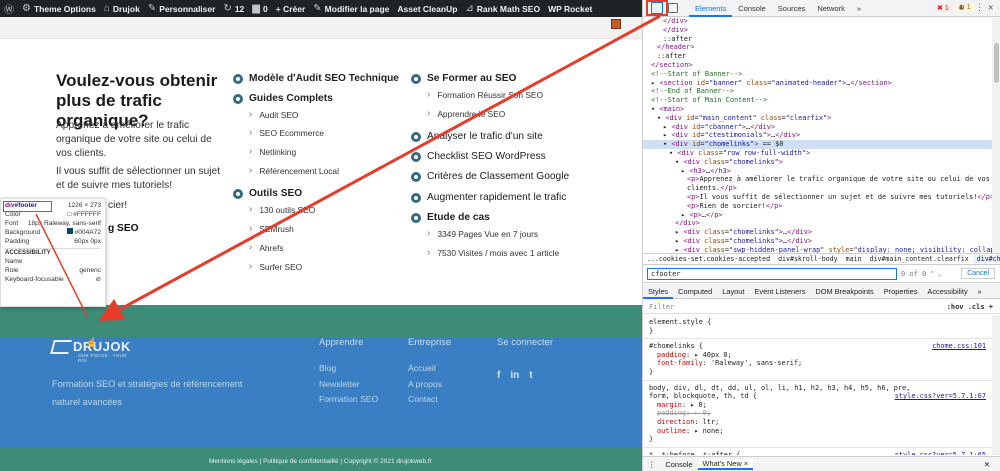  Describe the element at coordinates (316, 78) in the screenshot. I see `link-audit-template: Modèle d'Audit SEO Technique` at that location.